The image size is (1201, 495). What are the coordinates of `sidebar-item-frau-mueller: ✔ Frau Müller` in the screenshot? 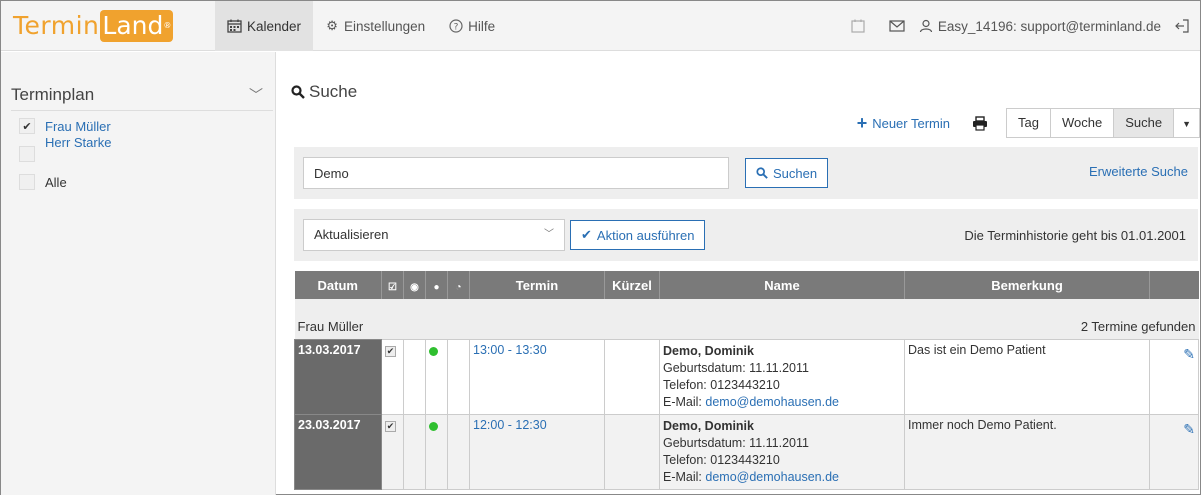 It's located at (65, 126).